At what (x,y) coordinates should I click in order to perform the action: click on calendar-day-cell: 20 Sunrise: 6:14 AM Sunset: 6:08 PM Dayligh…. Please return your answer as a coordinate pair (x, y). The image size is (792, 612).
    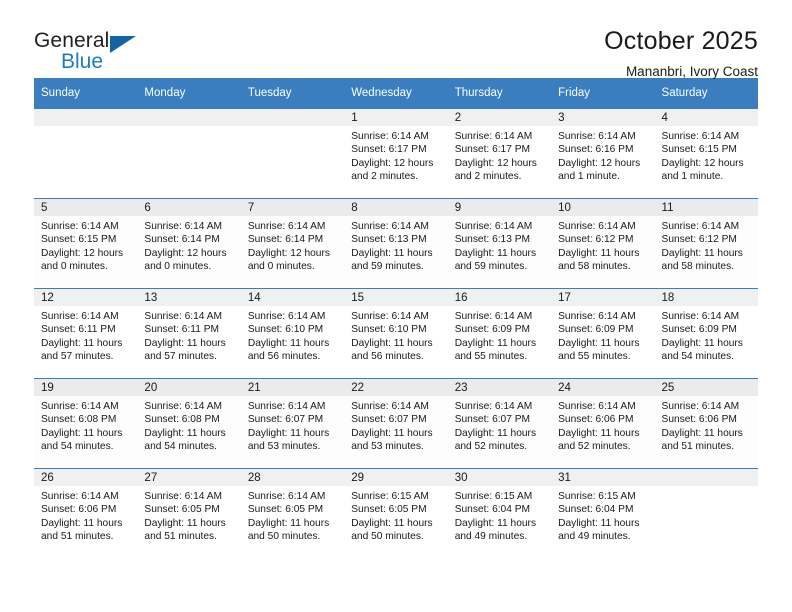
    Looking at the image, I should click on (189, 423).